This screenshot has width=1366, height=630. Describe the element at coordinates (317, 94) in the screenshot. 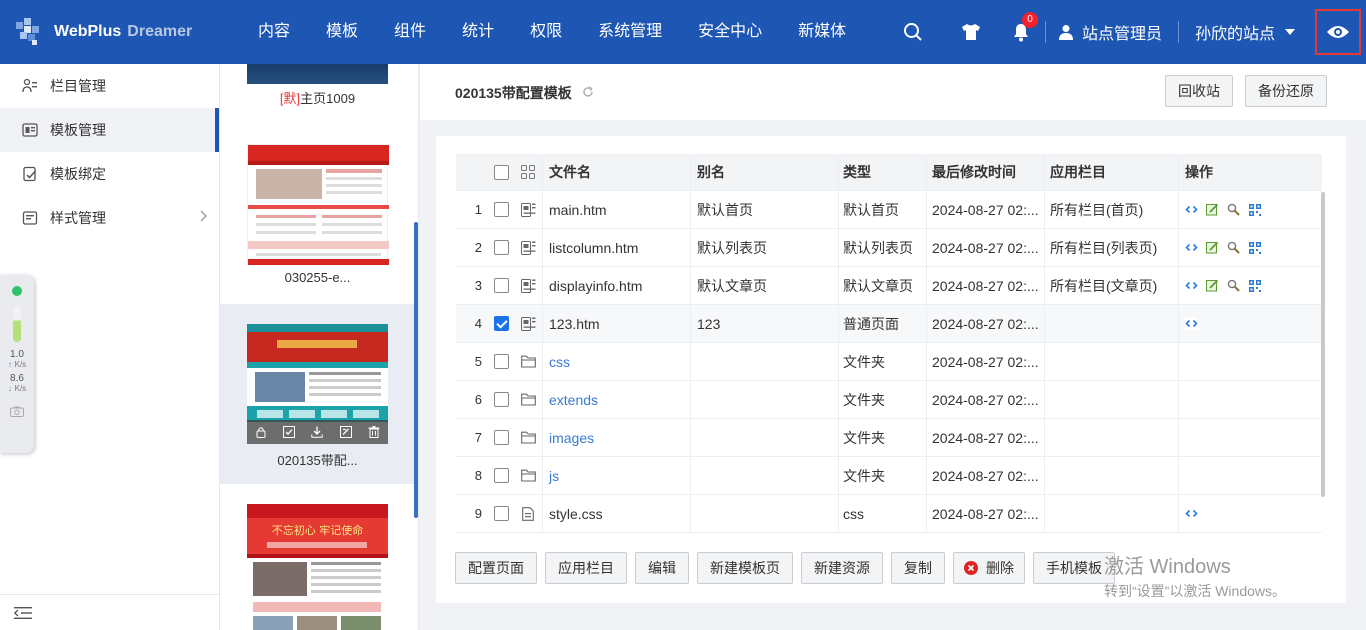

I see `template-thumbnail: [默]主页1009` at that location.